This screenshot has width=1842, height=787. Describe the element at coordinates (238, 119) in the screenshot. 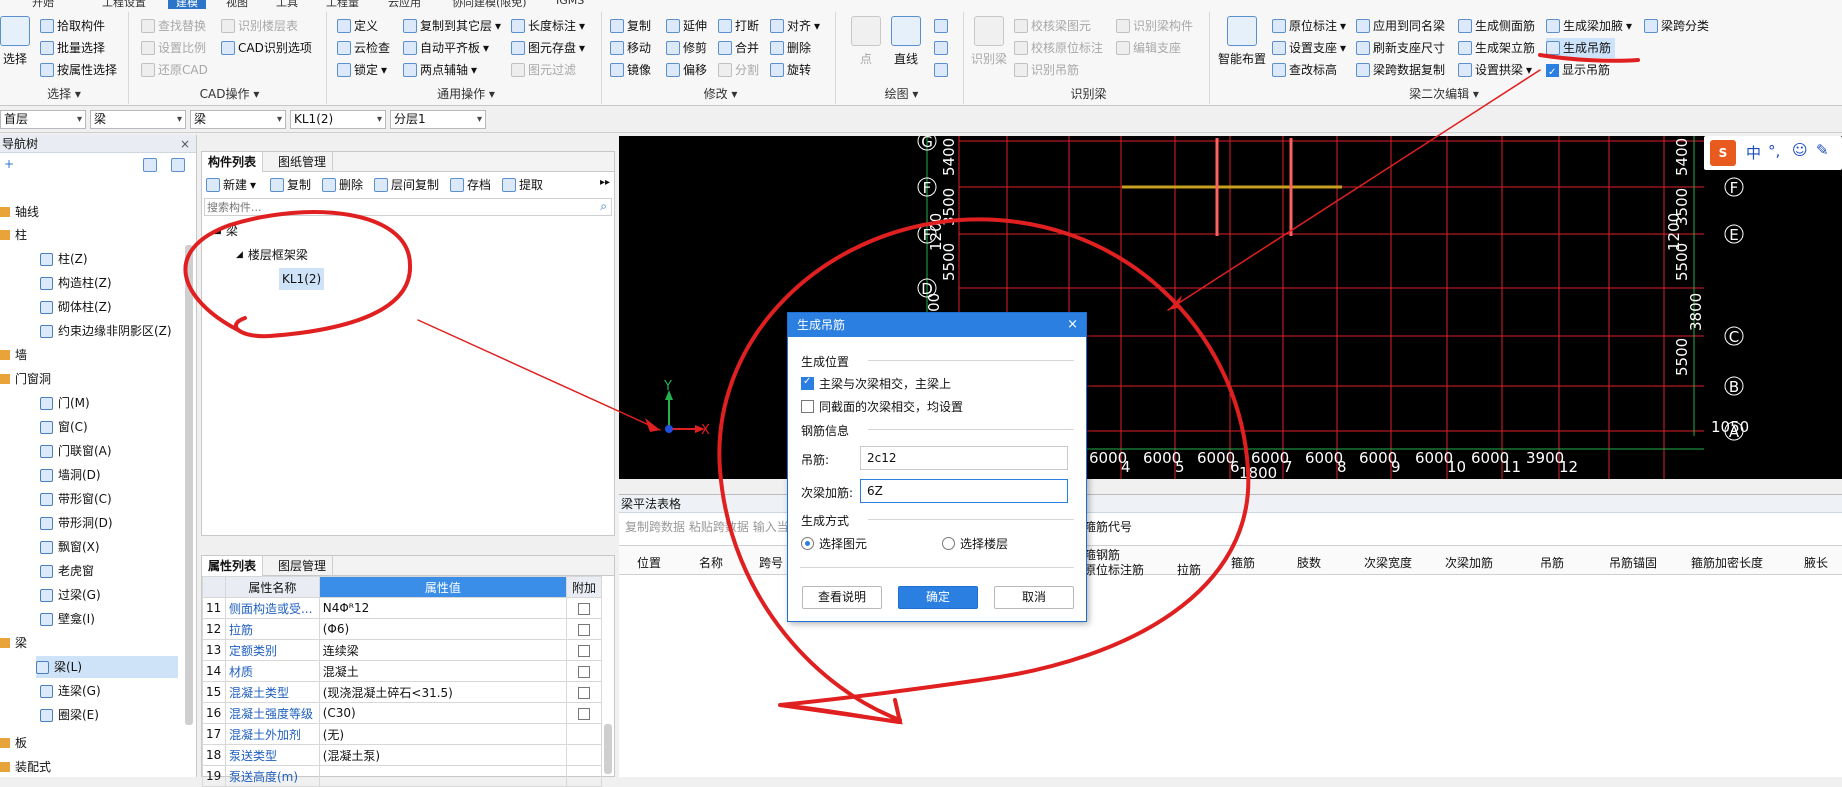

I see `type-select: 梁` at that location.